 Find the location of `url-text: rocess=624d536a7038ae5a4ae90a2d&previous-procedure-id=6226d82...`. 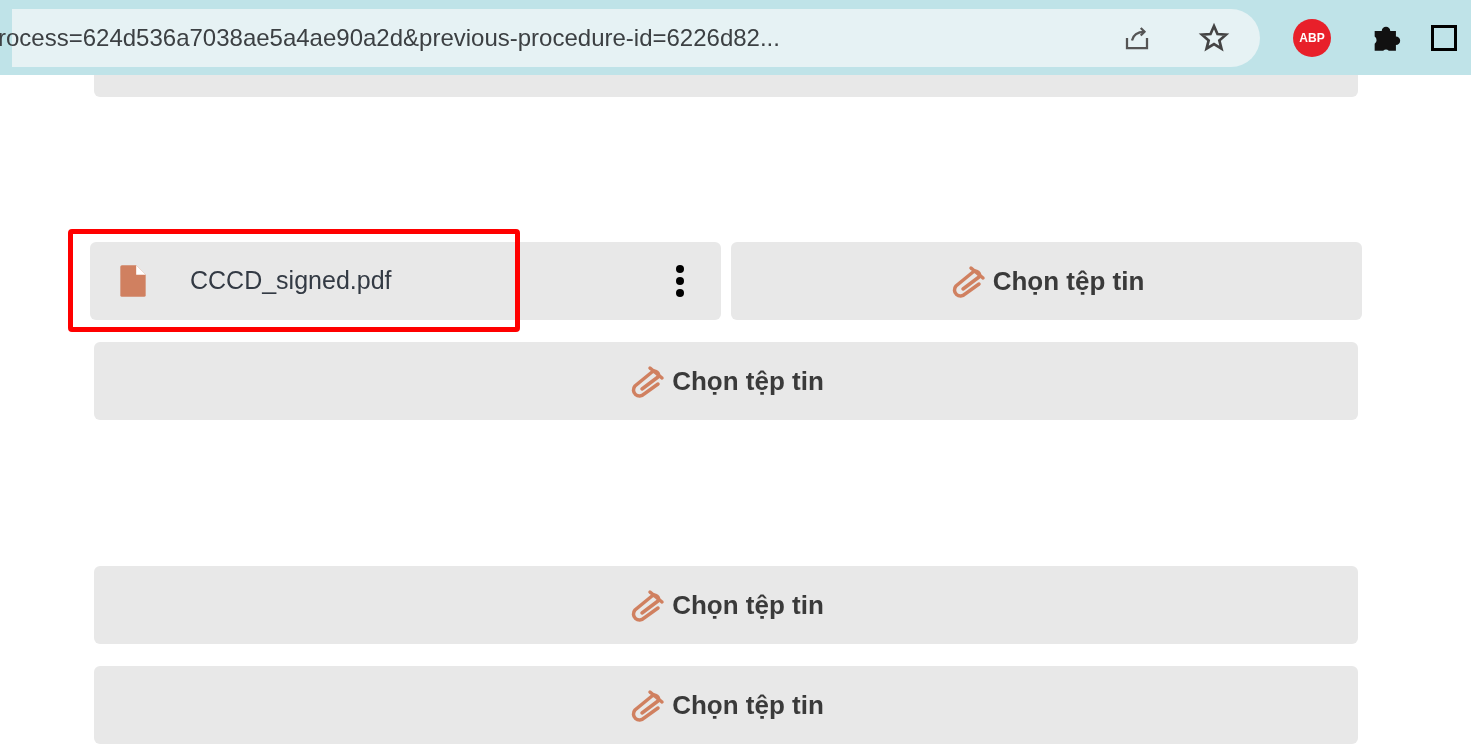

url-text: rocess=624d536a7038ae5a4ae90a2d&previous-procedure-id=6226d82... is located at coordinates (390, 37).